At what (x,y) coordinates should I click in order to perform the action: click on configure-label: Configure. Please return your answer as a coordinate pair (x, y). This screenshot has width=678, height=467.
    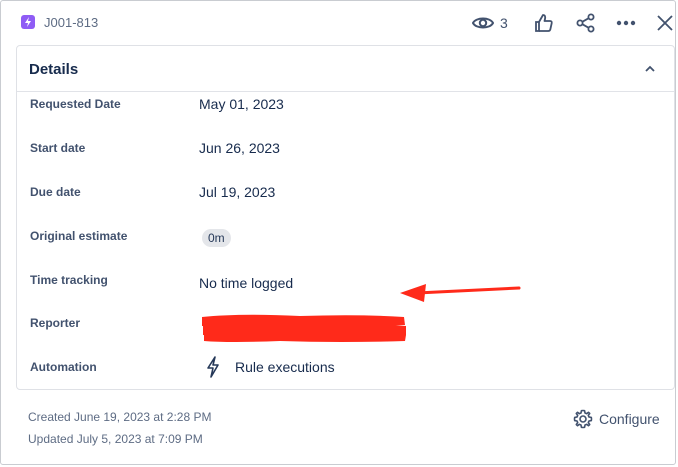
    Looking at the image, I should click on (629, 419).